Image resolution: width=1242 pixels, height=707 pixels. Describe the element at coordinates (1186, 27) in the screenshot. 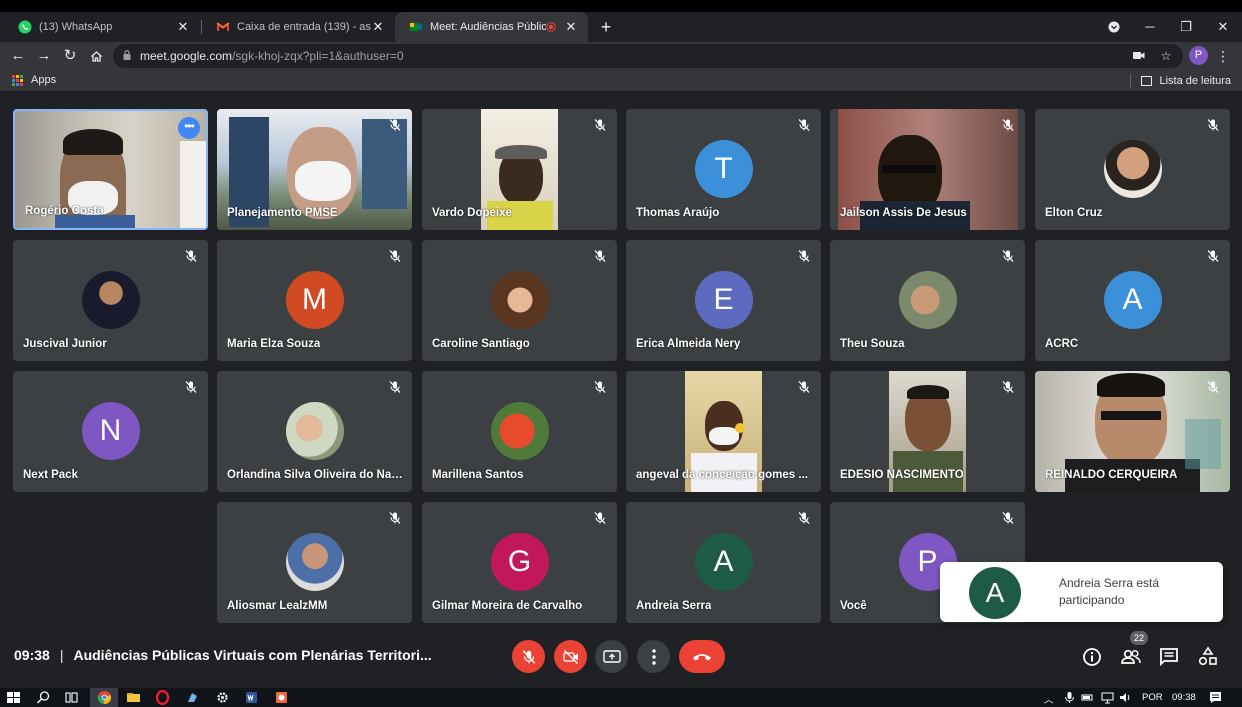

I see `maximize-icon: ❐` at that location.